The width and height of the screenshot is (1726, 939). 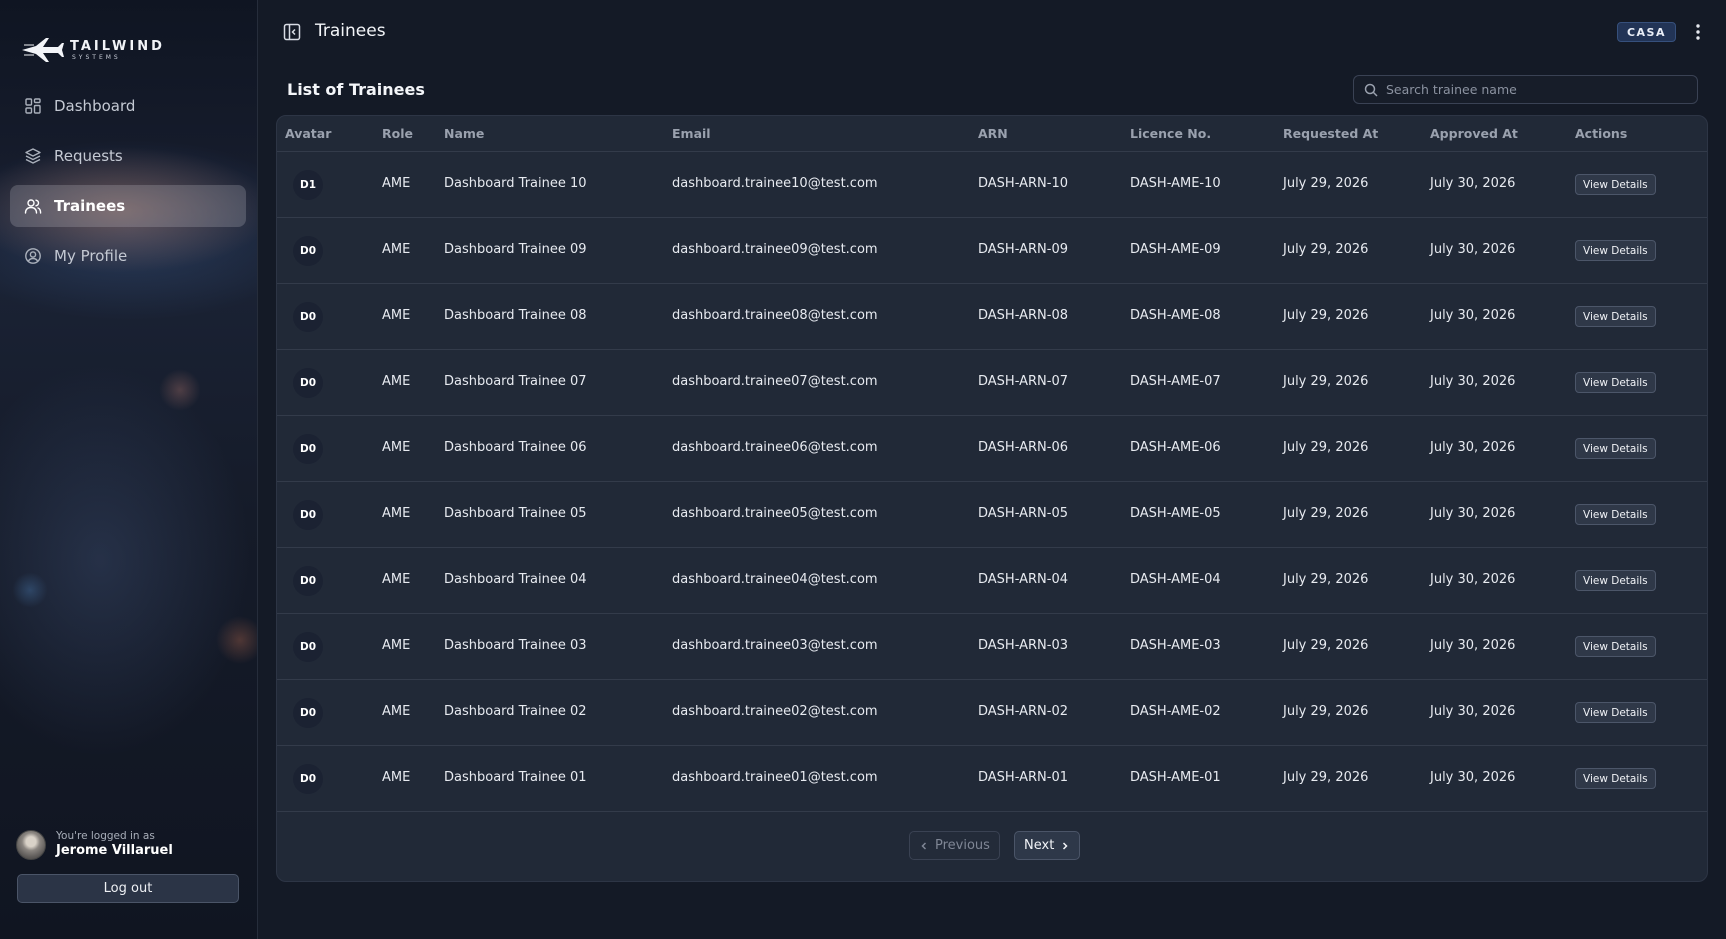 What do you see at coordinates (128, 206) in the screenshot?
I see `sidebar-item-trainees: Trainees` at bounding box center [128, 206].